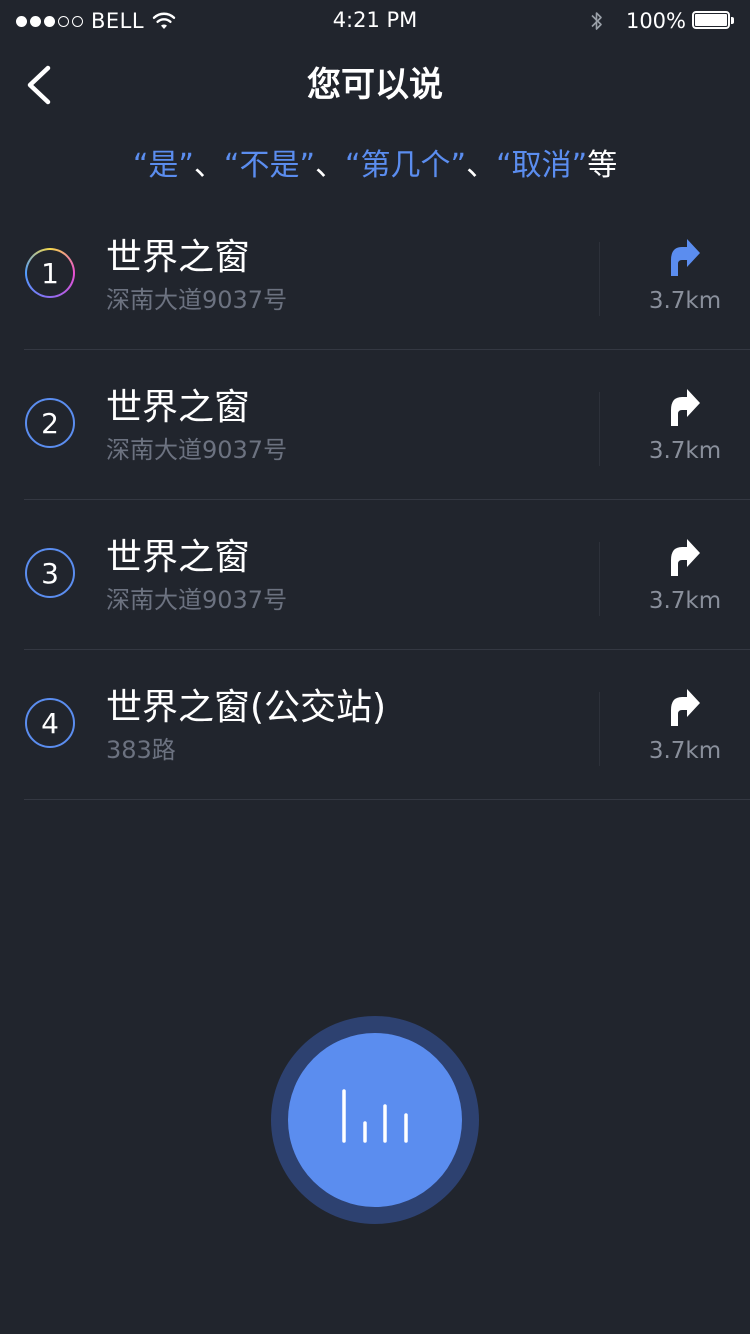 This screenshot has height=1334, width=750. I want to click on index-badge: 4, so click(50, 723).